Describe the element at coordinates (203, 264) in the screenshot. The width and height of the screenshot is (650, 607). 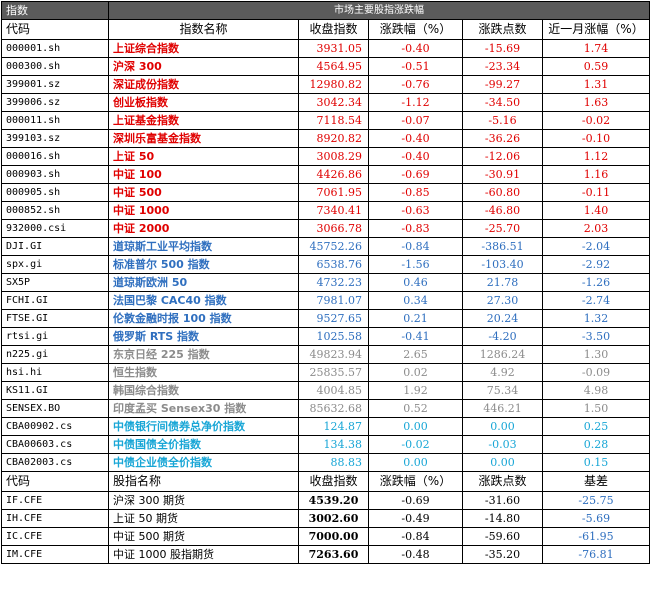
I see `index-name: 标准普尔 500 指数` at that location.